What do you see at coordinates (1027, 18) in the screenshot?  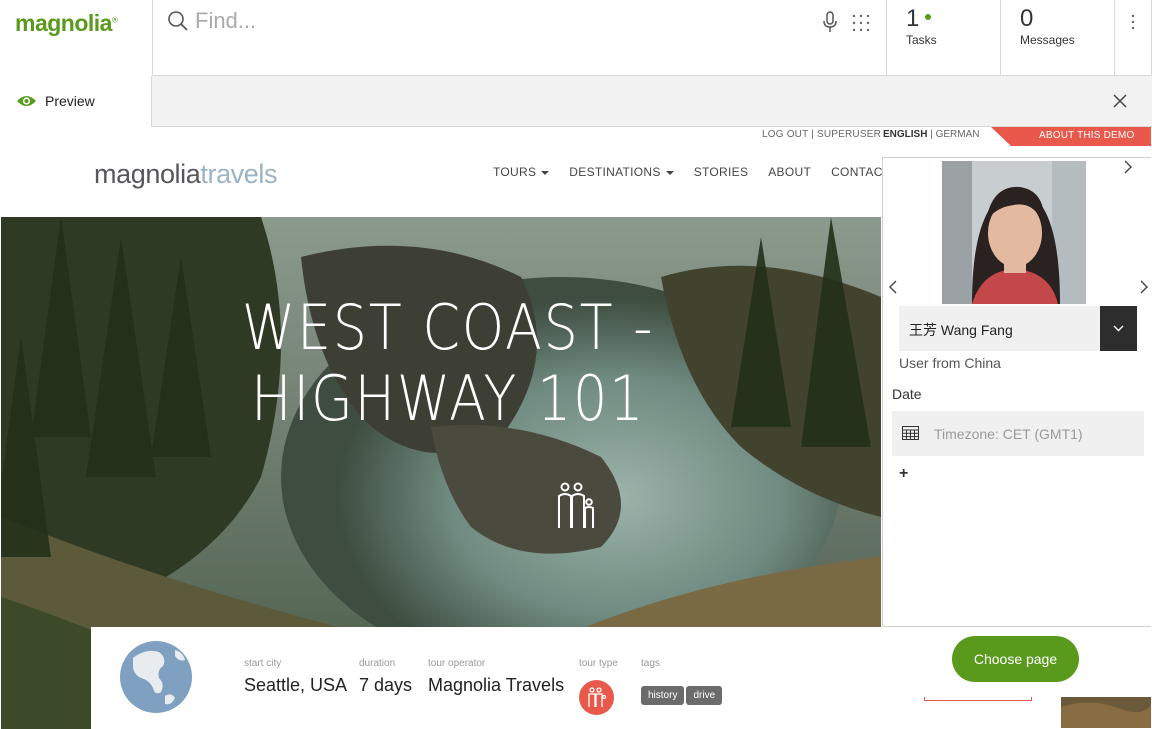 I see `messages-count: 0` at bounding box center [1027, 18].